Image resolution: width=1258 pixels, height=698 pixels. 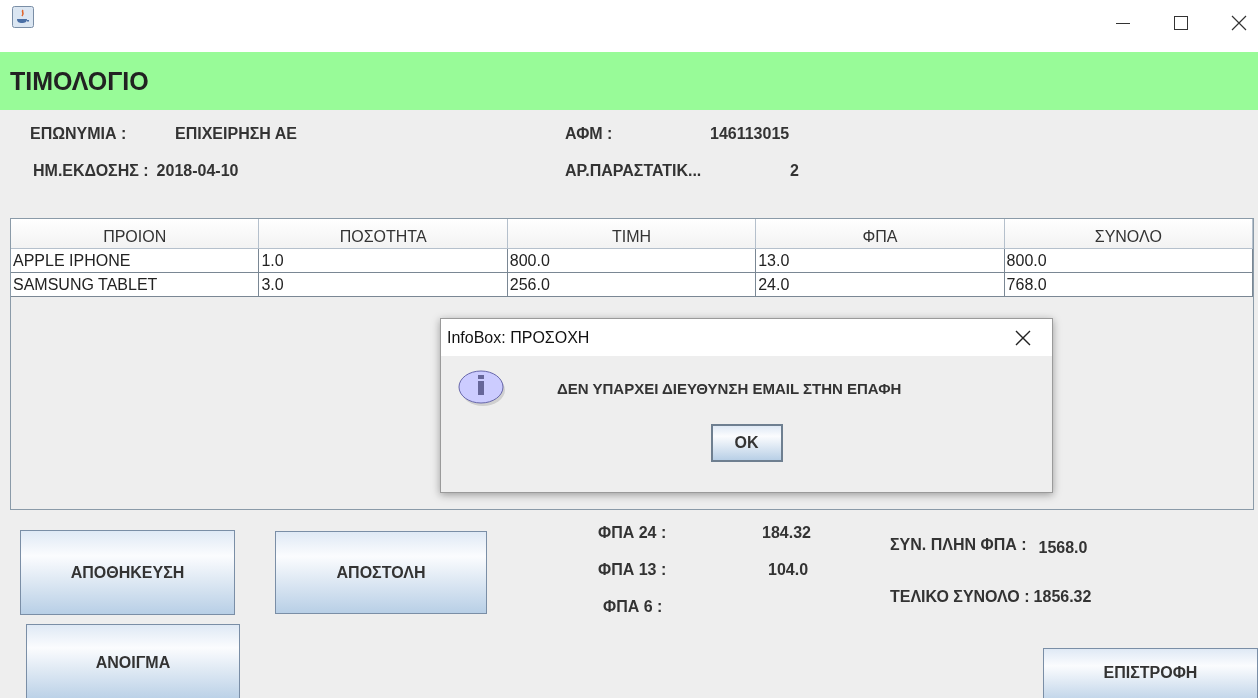 I want to click on total-value: 1856.32, so click(x=1062, y=597).